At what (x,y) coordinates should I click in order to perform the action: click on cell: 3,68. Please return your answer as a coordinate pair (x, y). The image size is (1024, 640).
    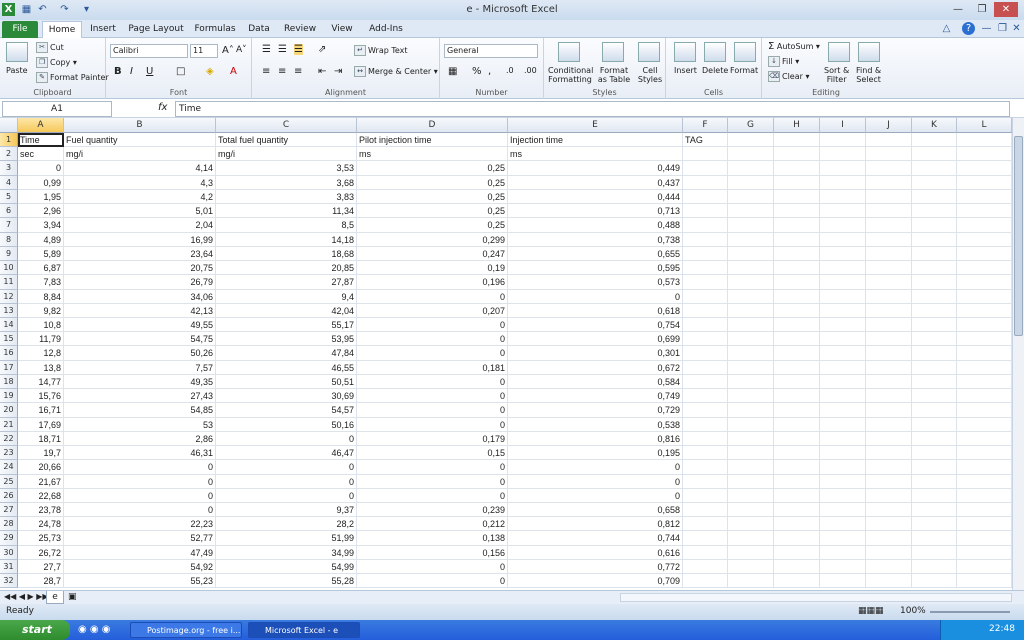
    Looking at the image, I should click on (286, 182).